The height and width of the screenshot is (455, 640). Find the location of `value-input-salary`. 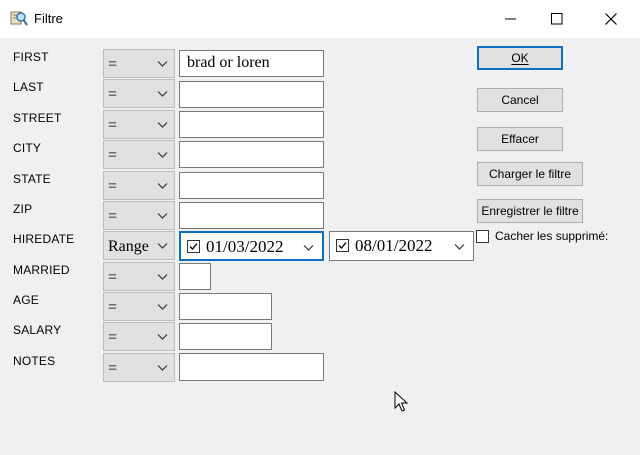

value-input-salary is located at coordinates (225, 336).